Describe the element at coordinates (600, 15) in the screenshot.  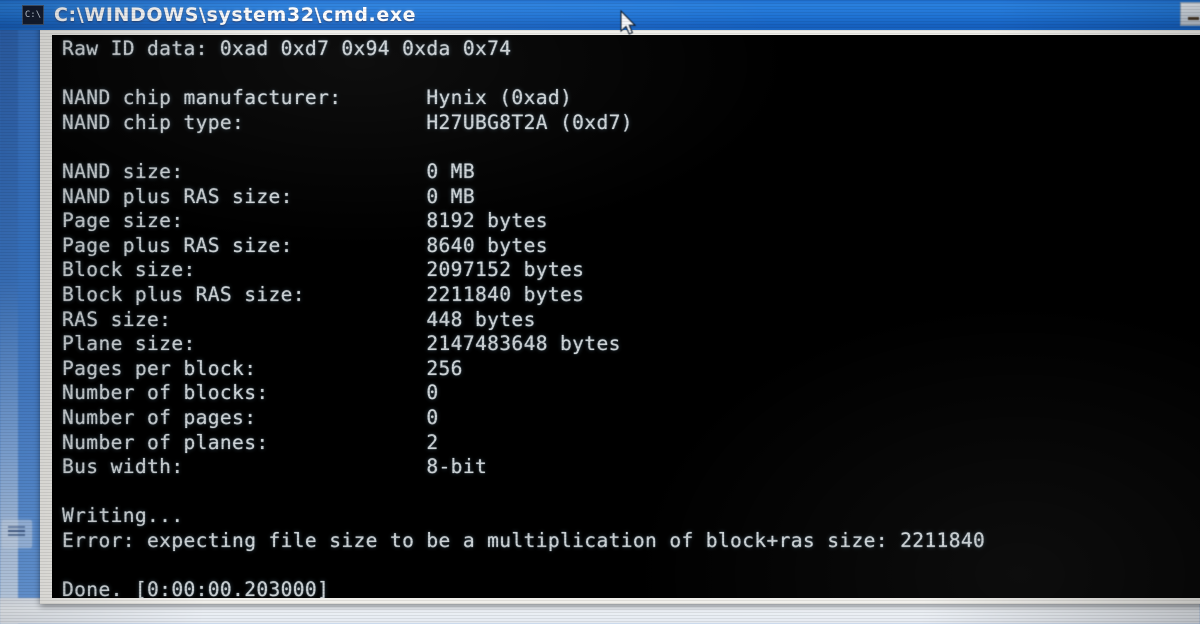
I see `window-titlebar: C:\ C:\WINDOWS\system32\cmd.exe` at that location.